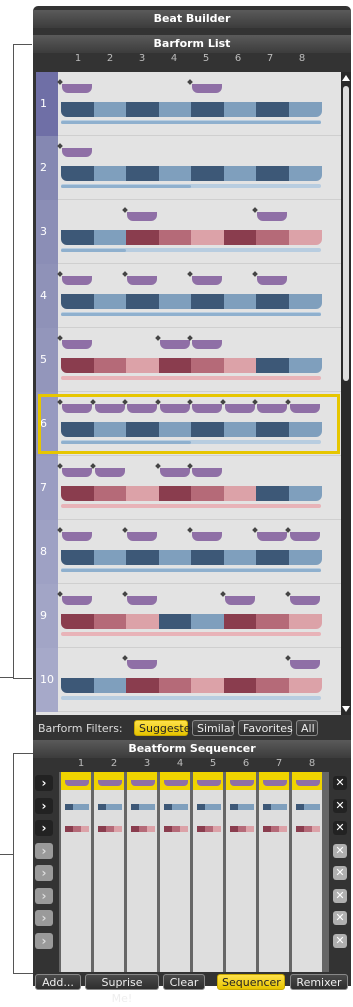 The height and width of the screenshot is (1007, 353). What do you see at coordinates (192, 59) in the screenshot?
I see `barform-column-header: 1 2 3 4 5 6 7 8` at bounding box center [192, 59].